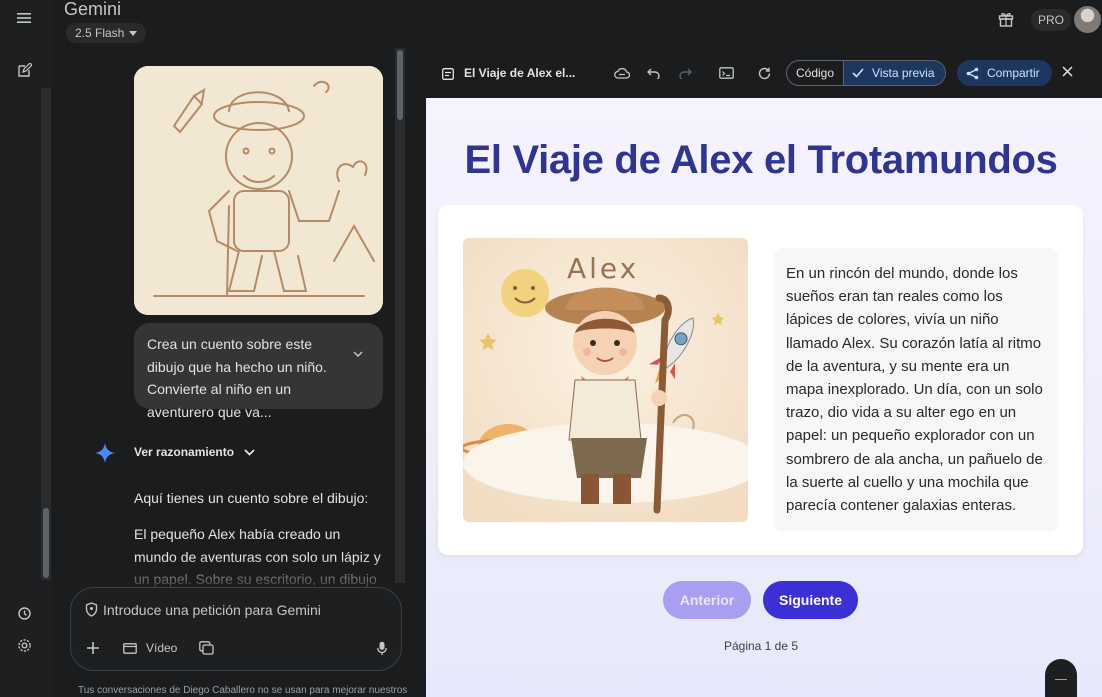  I want to click on new-chat-icon, so click(24, 70).